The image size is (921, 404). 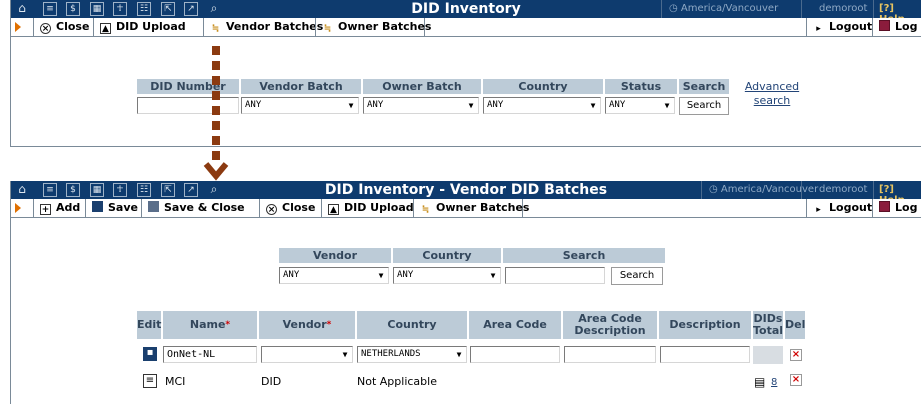 I want to click on timezone-label: ◷ America/Vancouver, so click(x=723, y=8).